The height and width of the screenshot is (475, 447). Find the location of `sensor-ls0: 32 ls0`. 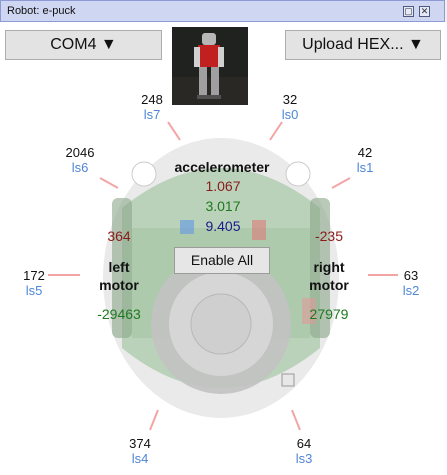

sensor-ls0: 32 ls0 is located at coordinates (290, 107).